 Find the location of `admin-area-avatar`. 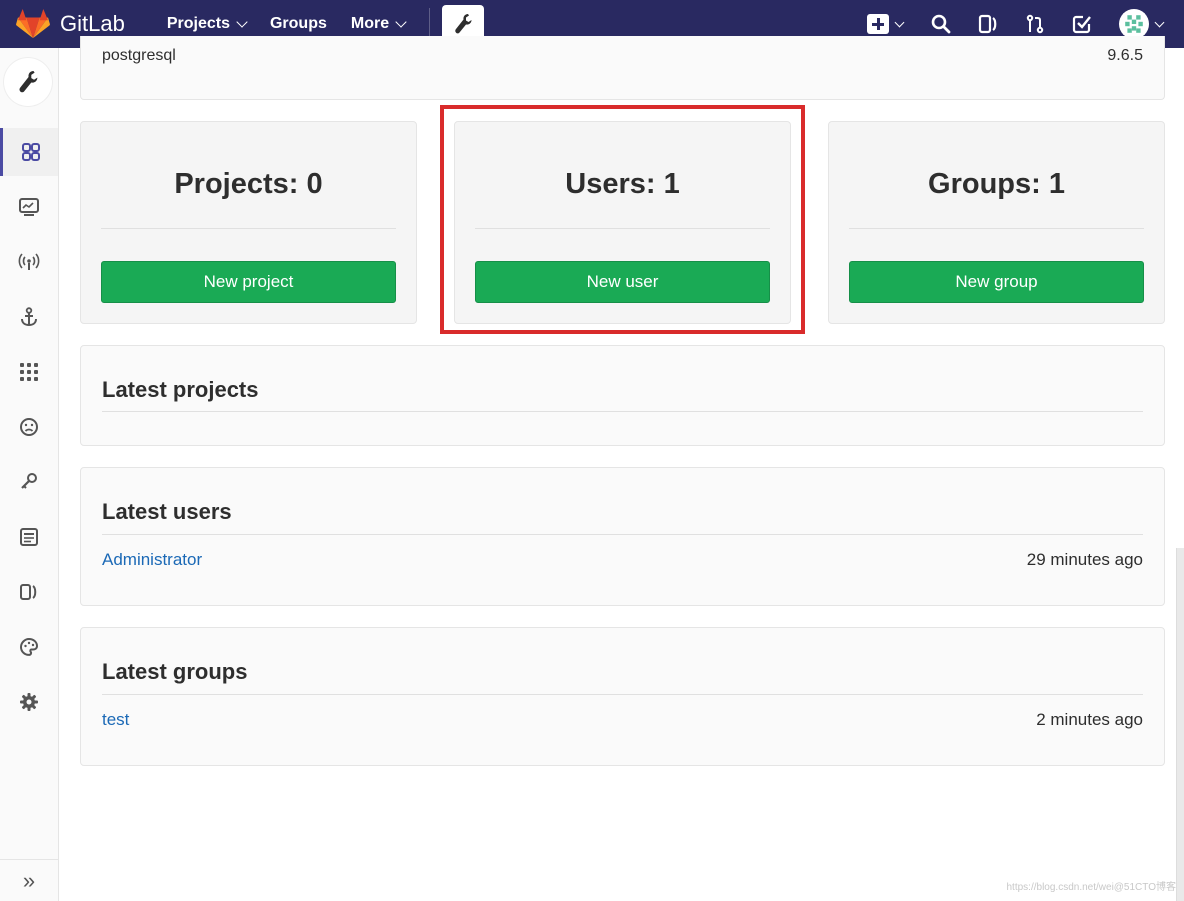

admin-area-avatar is located at coordinates (28, 82).